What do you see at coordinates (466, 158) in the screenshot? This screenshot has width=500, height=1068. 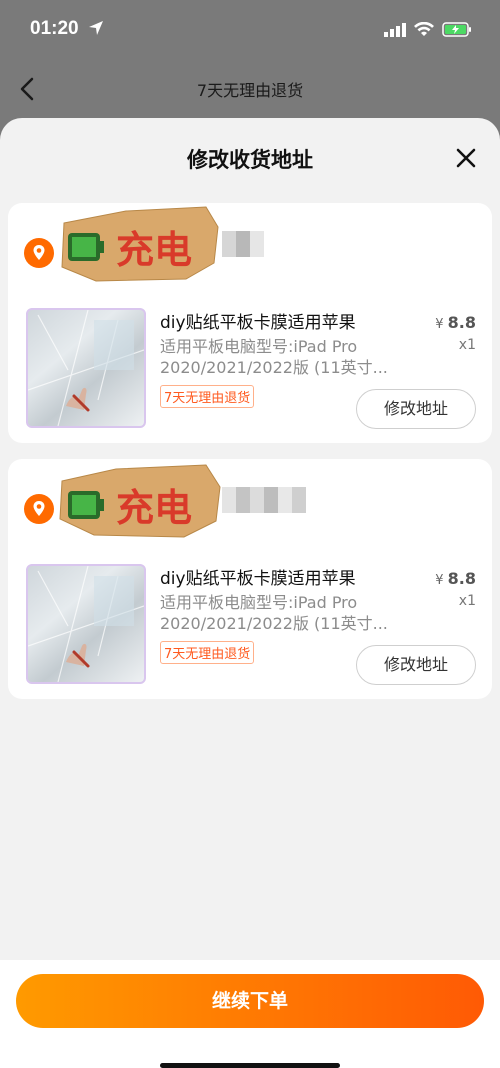 I see `close-icon` at bounding box center [466, 158].